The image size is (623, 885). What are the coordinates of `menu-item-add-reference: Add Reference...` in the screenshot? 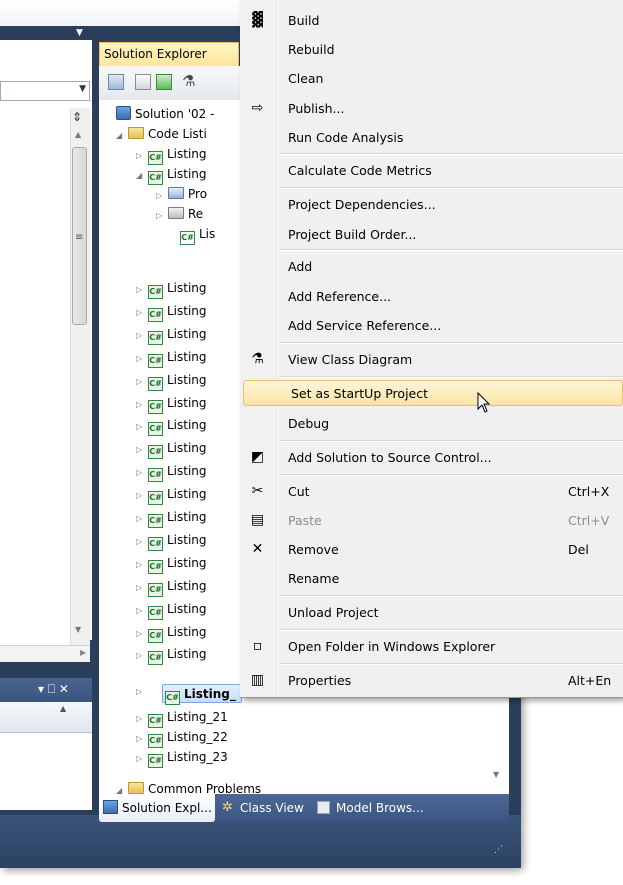 It's located at (432, 297).